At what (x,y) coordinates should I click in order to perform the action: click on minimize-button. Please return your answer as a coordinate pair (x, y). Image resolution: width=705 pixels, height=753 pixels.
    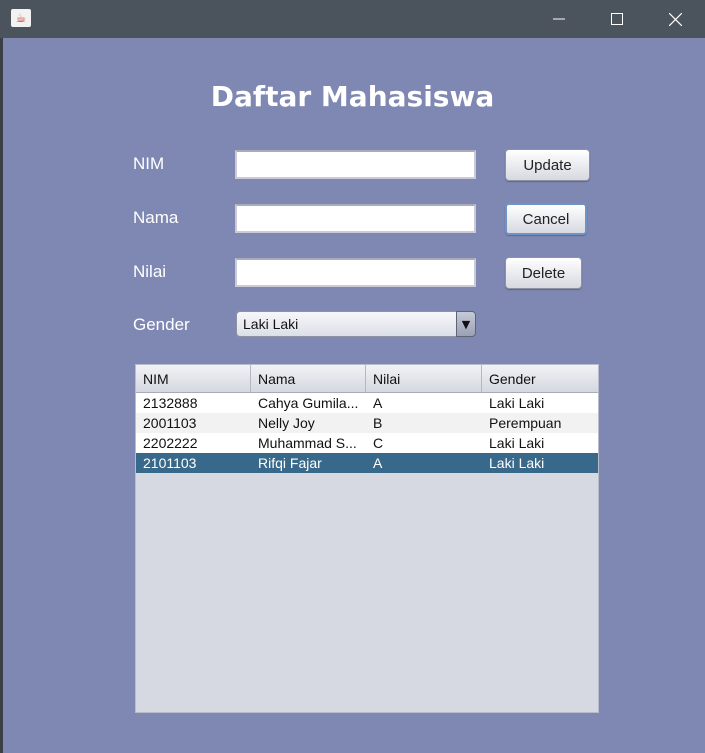
    Looking at the image, I should click on (559, 19).